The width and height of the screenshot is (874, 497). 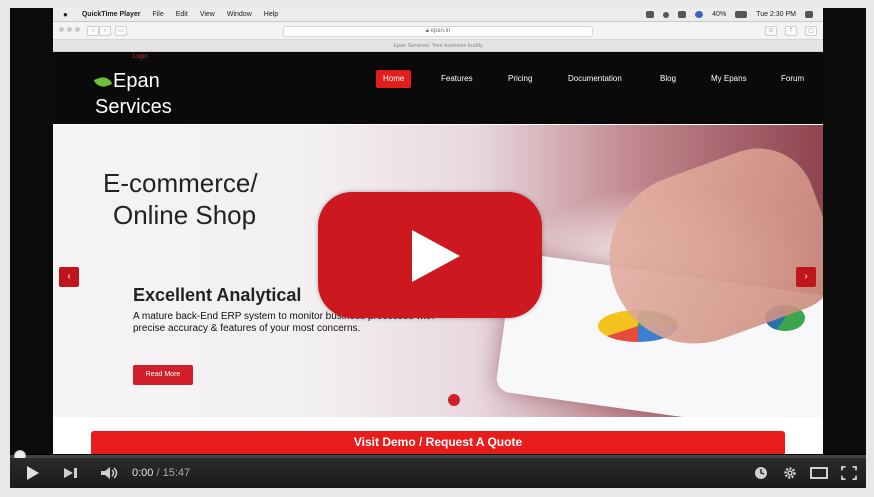 What do you see at coordinates (181, 14) in the screenshot?
I see `menubar-item-edit: Edit` at bounding box center [181, 14].